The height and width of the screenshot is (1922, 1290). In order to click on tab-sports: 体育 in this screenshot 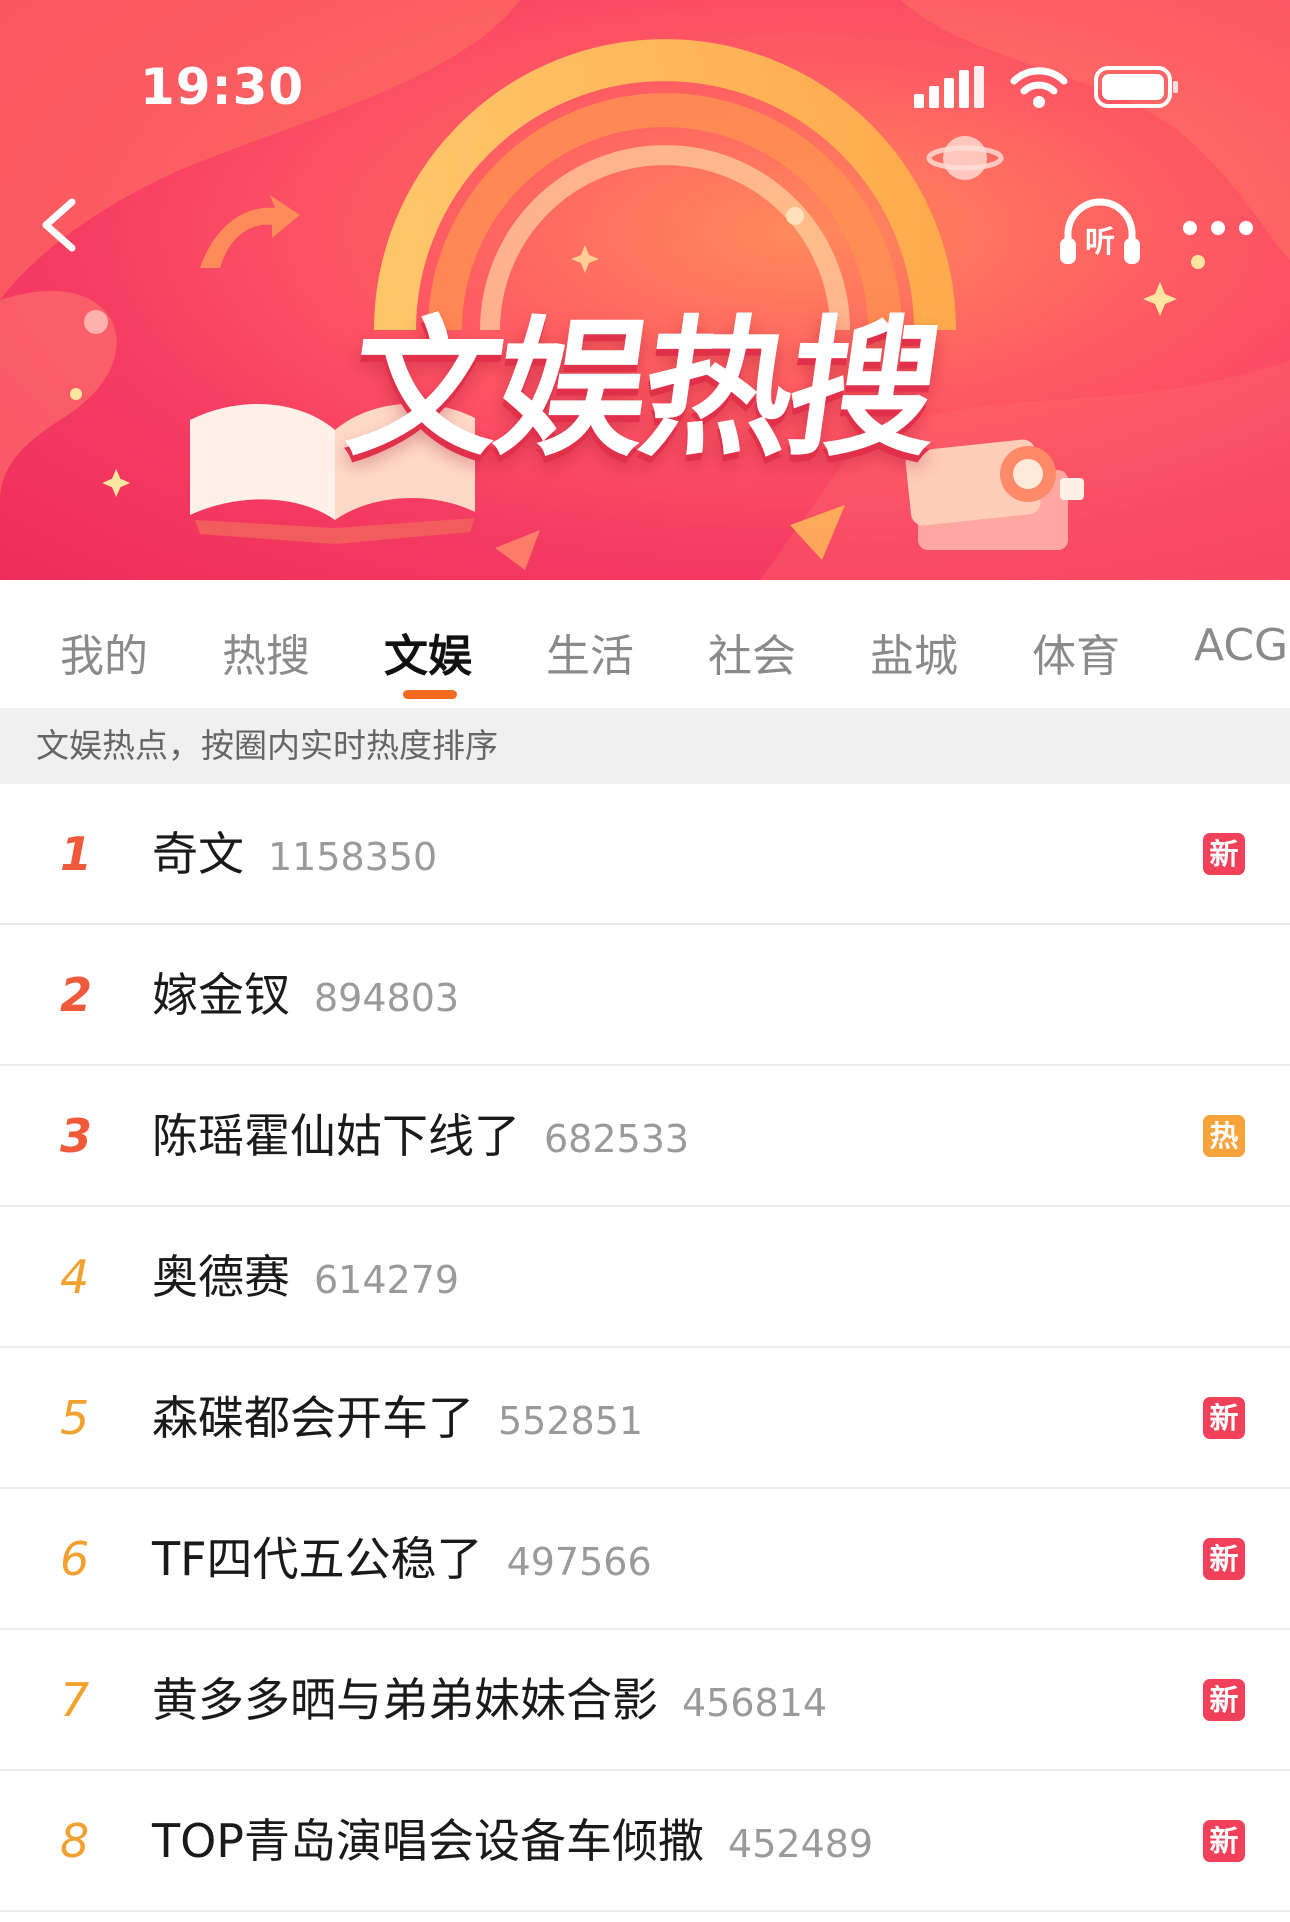, I will do `click(1076, 651)`.